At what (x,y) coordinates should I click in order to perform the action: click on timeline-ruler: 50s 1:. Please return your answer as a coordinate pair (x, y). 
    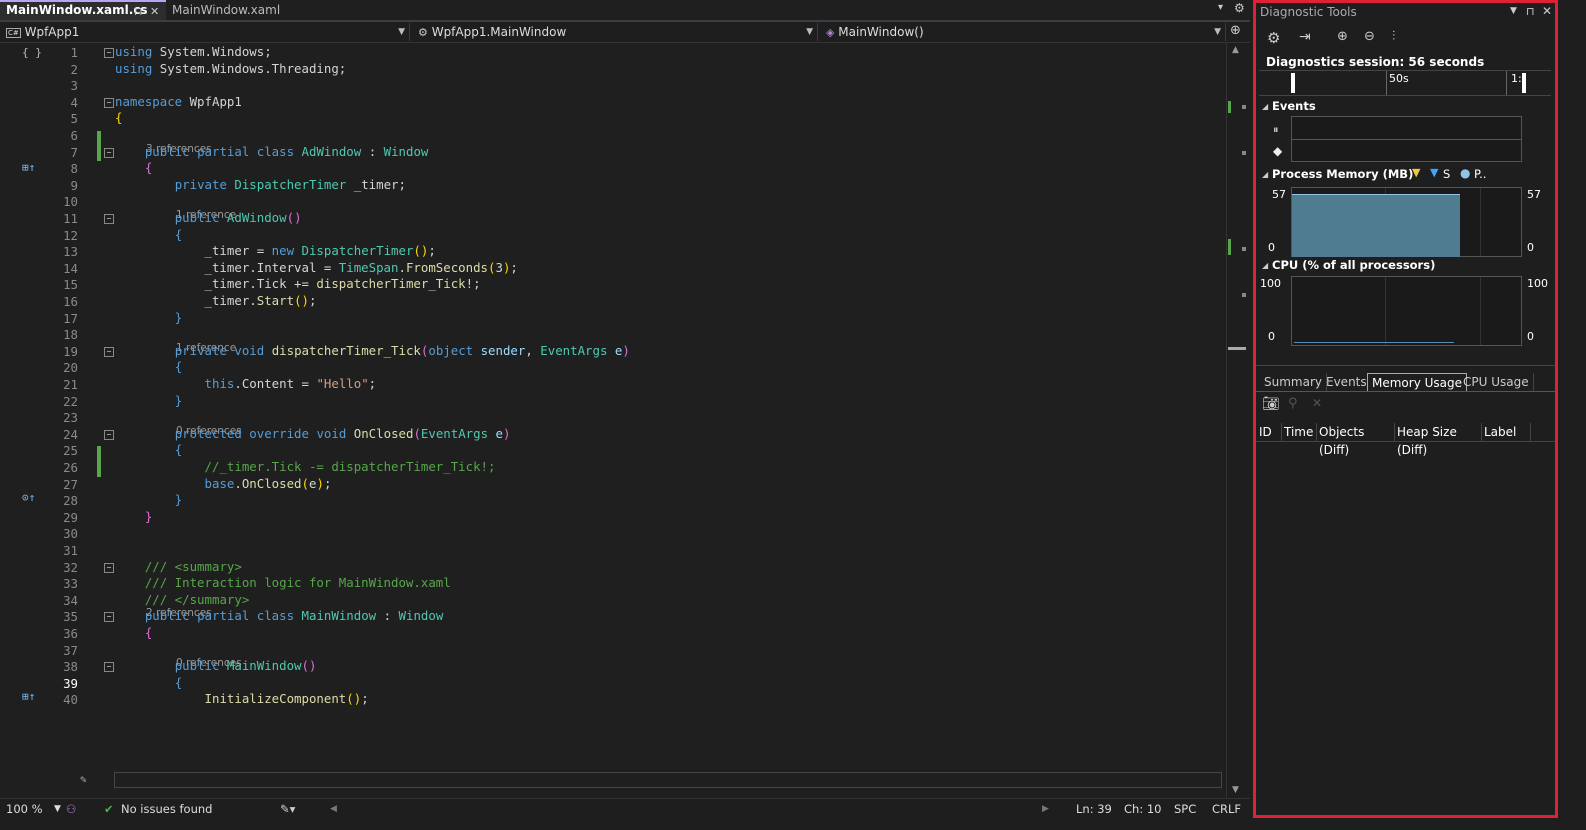
    Looking at the image, I should click on (1405, 83).